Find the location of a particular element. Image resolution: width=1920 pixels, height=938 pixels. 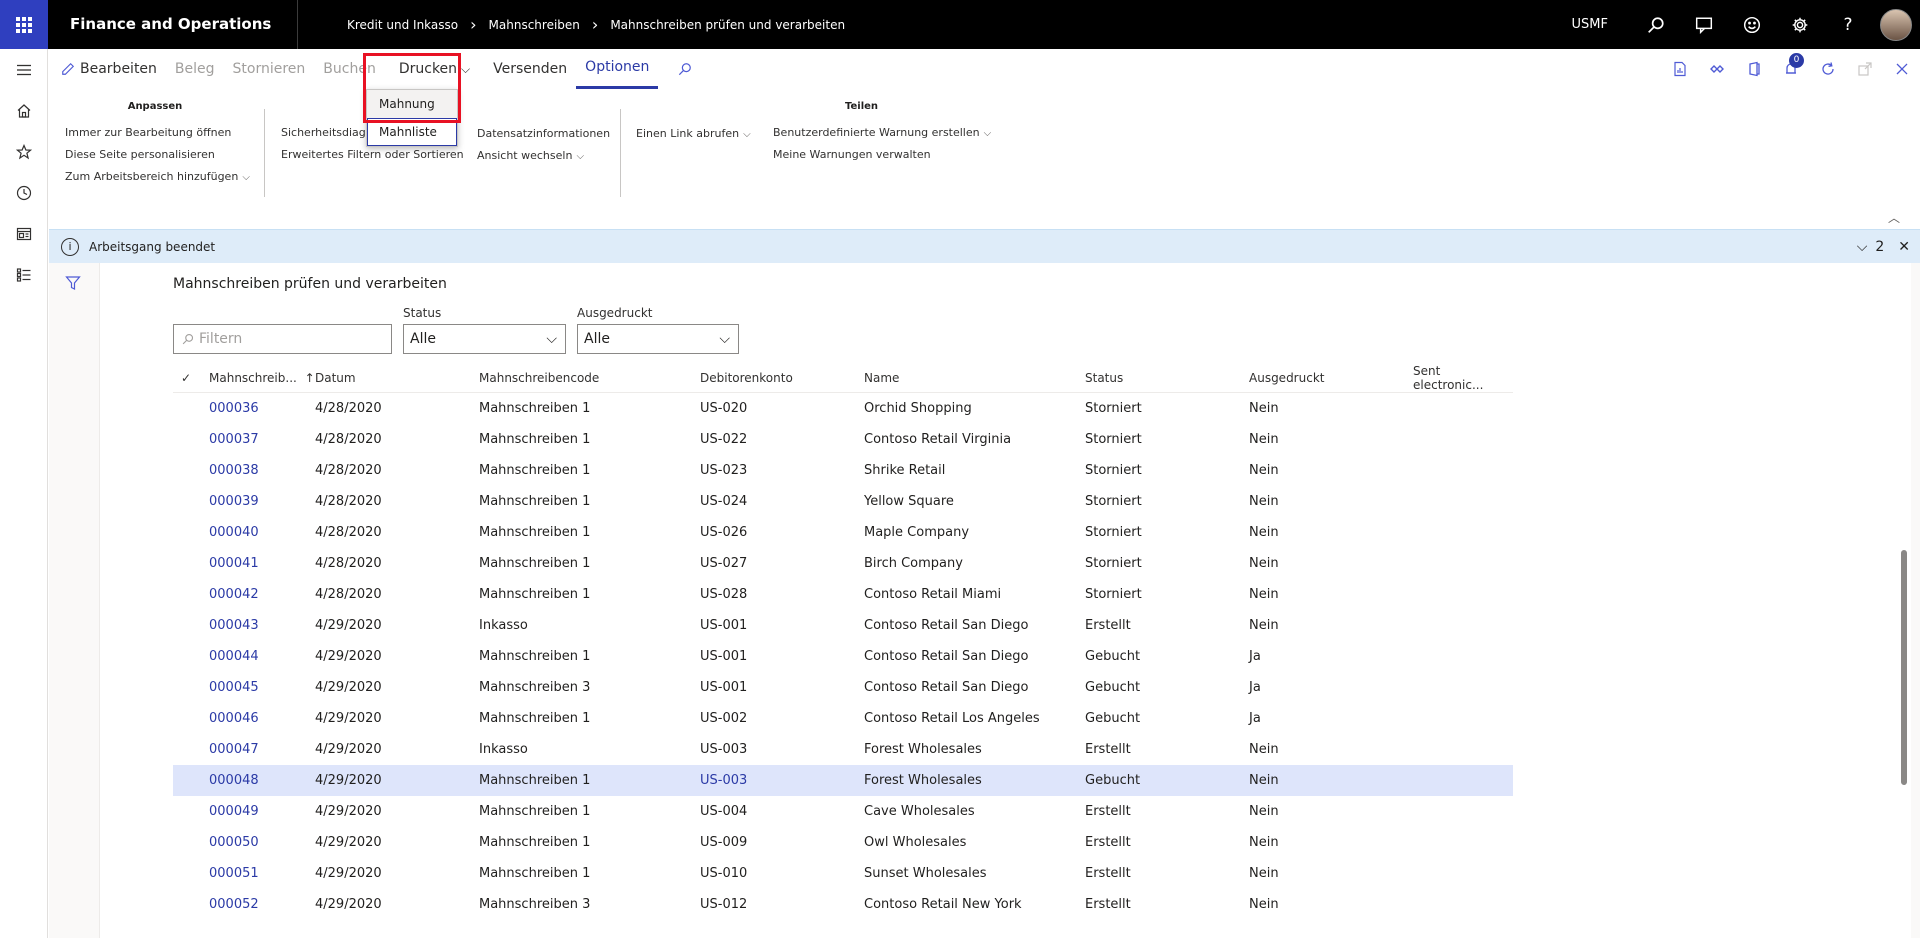

letter-number-cell: 000037 is located at coordinates (262, 439).